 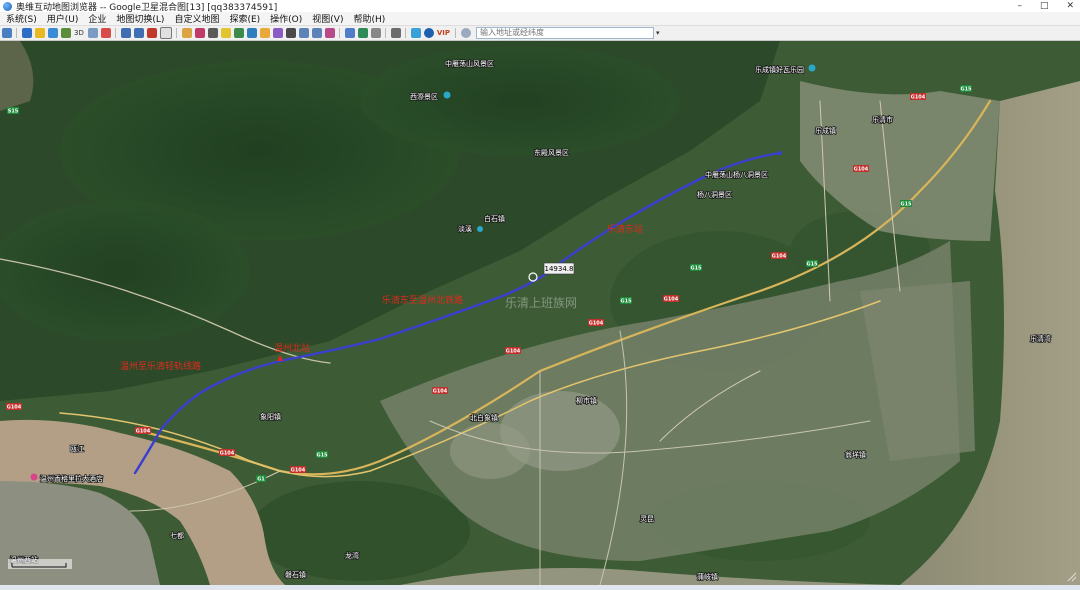 I want to click on menu-view: 视图(V), so click(x=326, y=18).